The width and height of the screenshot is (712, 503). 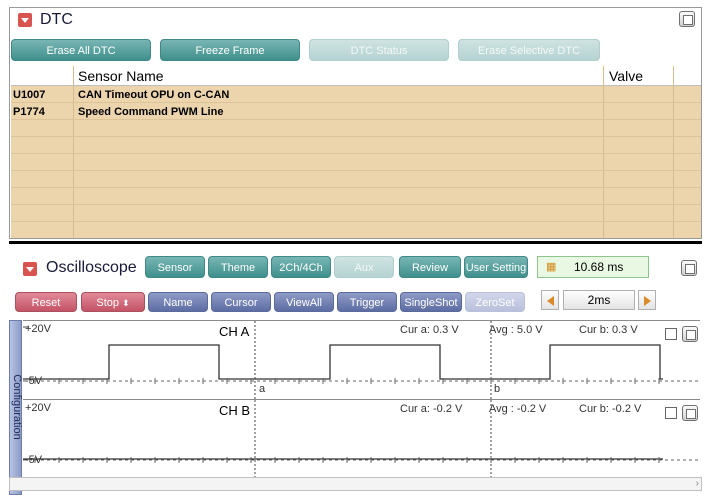 I want to click on oscilloscope-title: Oscilloscope, so click(x=91, y=267).